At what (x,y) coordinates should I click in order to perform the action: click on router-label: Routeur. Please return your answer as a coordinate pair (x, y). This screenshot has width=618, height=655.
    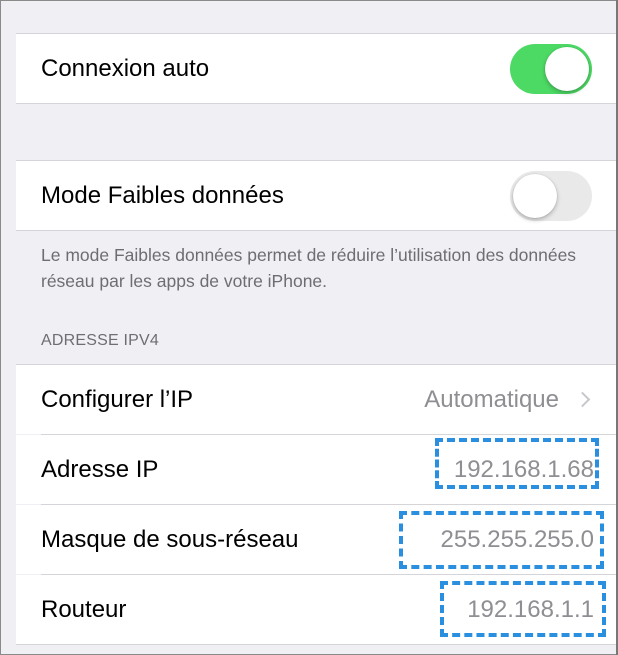
    Looking at the image, I should click on (84, 609).